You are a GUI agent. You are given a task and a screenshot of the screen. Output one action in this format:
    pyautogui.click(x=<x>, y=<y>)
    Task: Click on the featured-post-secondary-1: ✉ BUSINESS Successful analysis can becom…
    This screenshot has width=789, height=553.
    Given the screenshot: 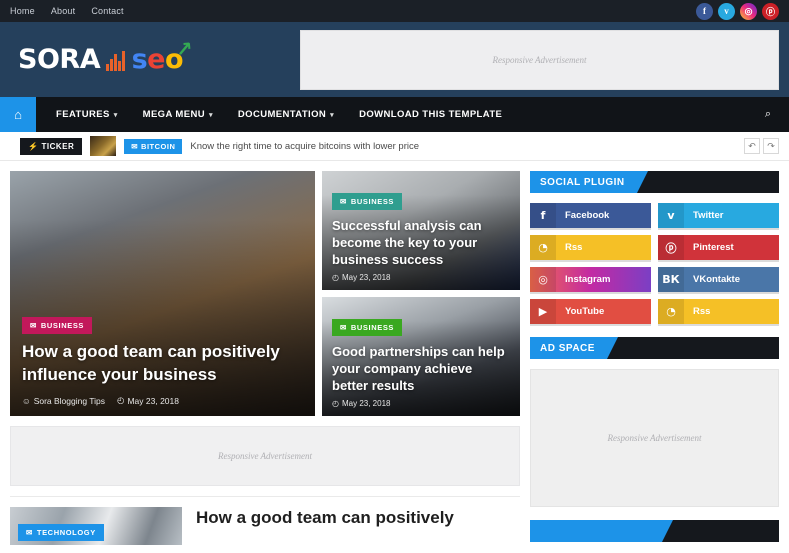 What is the action you would take?
    pyautogui.click(x=421, y=230)
    